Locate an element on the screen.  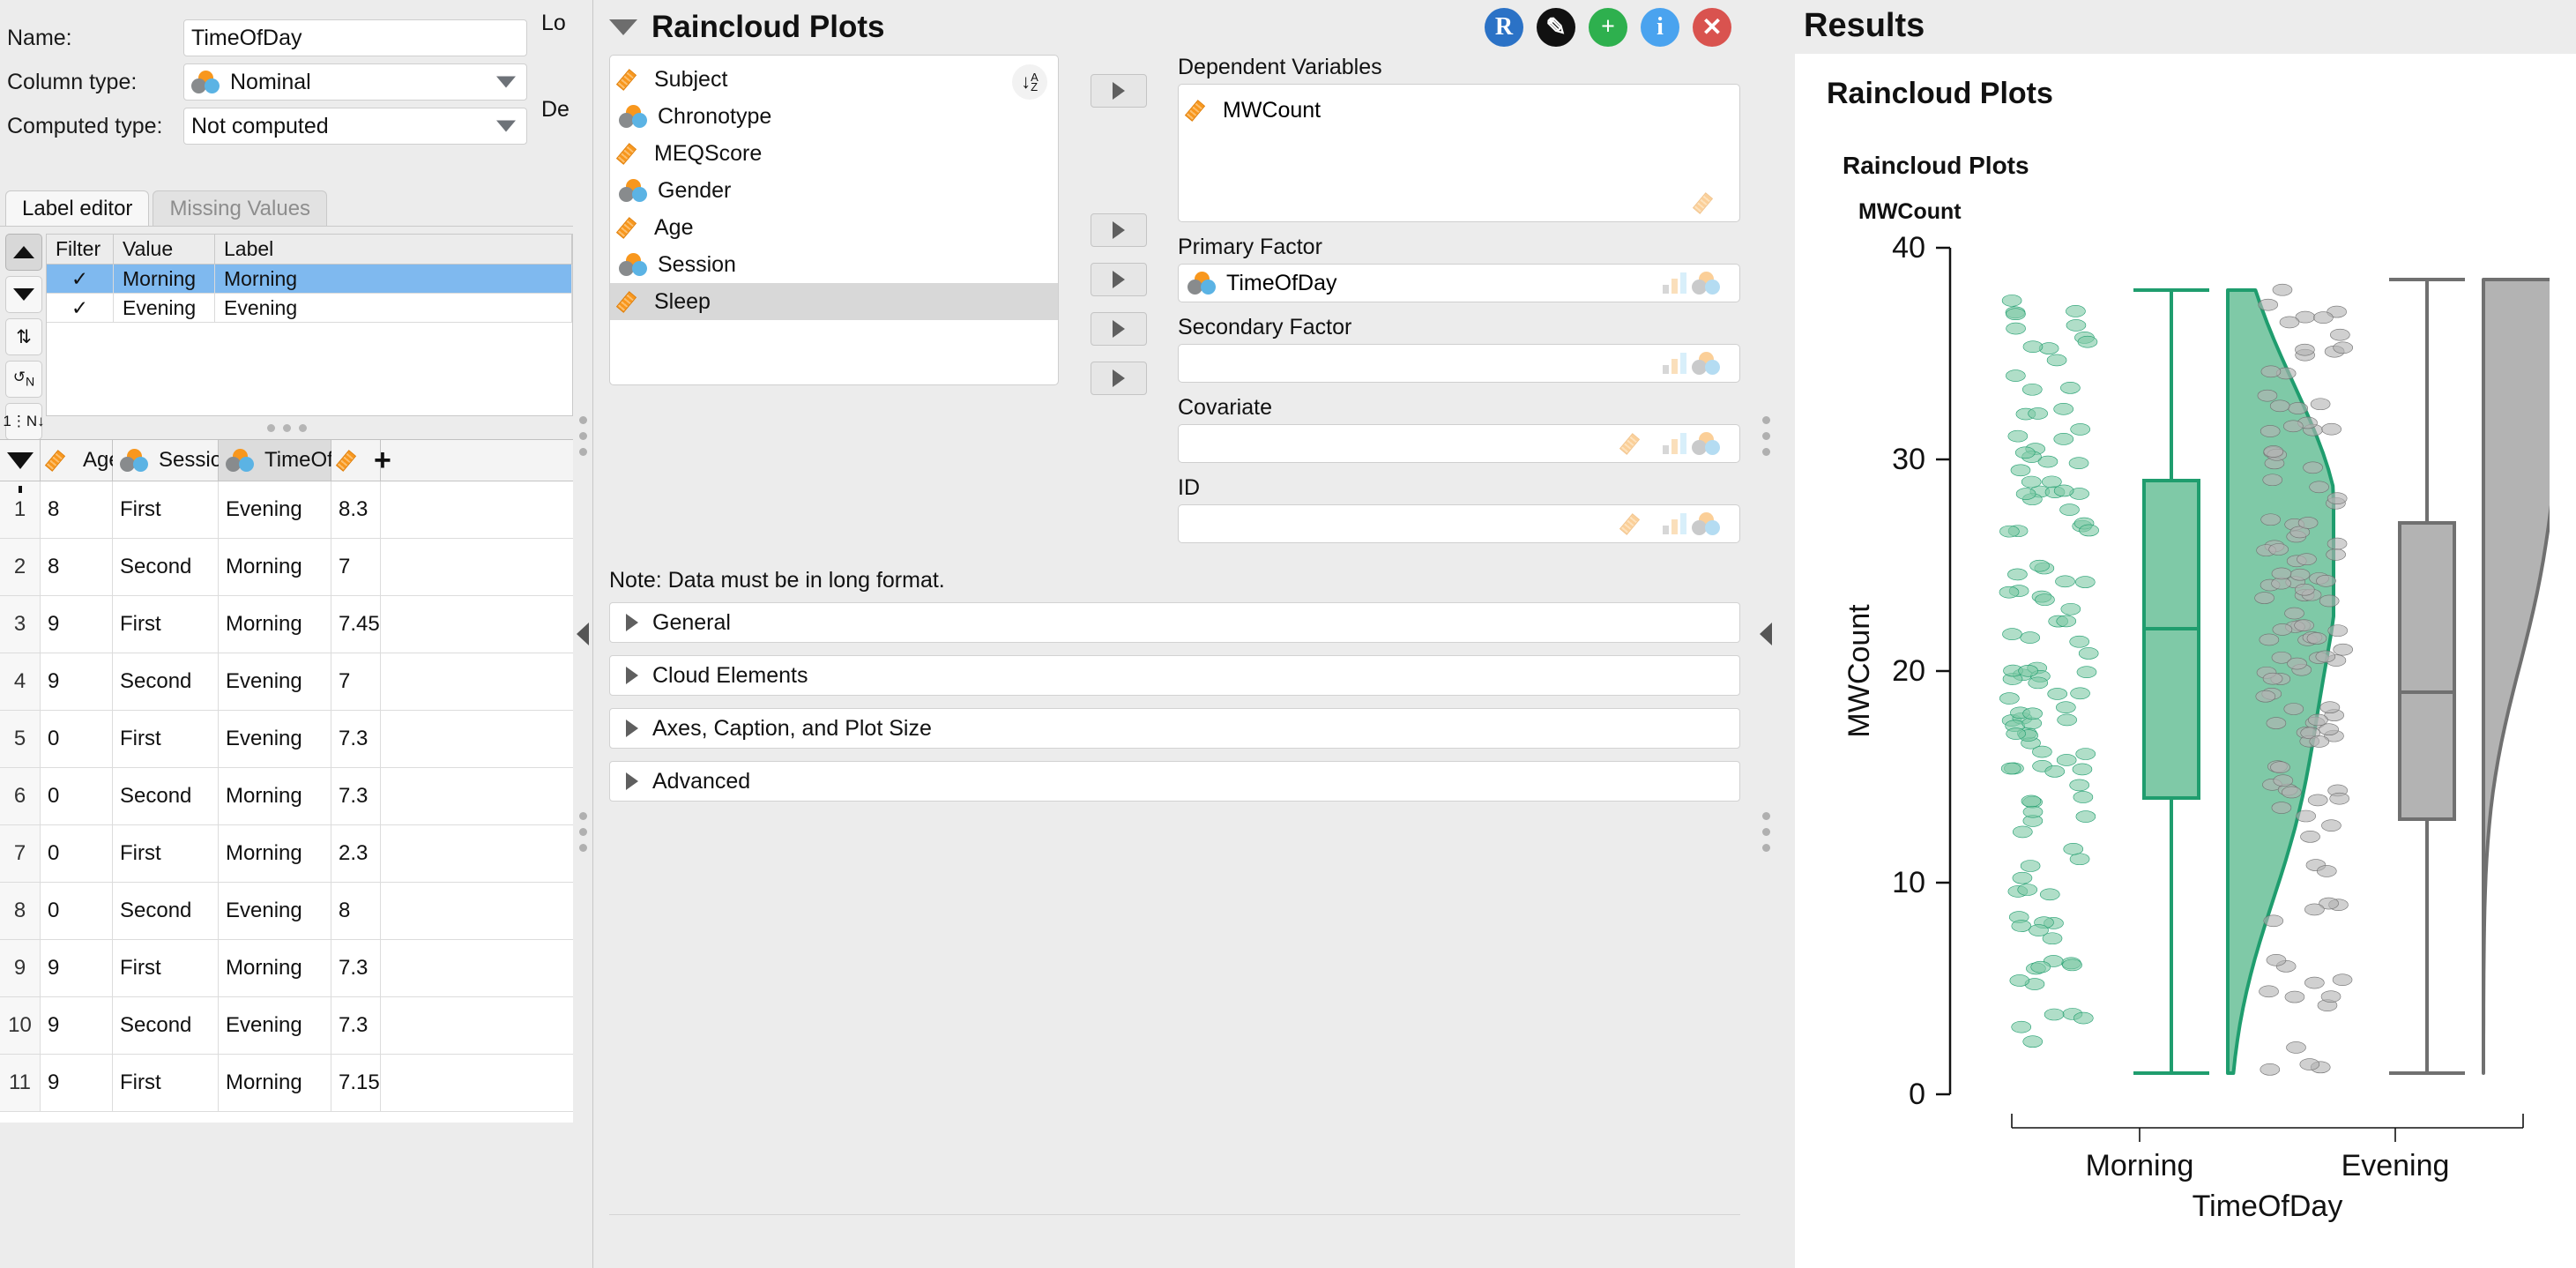
sort-alphabetical-button: ↓ A Z is located at coordinates (1029, 82).